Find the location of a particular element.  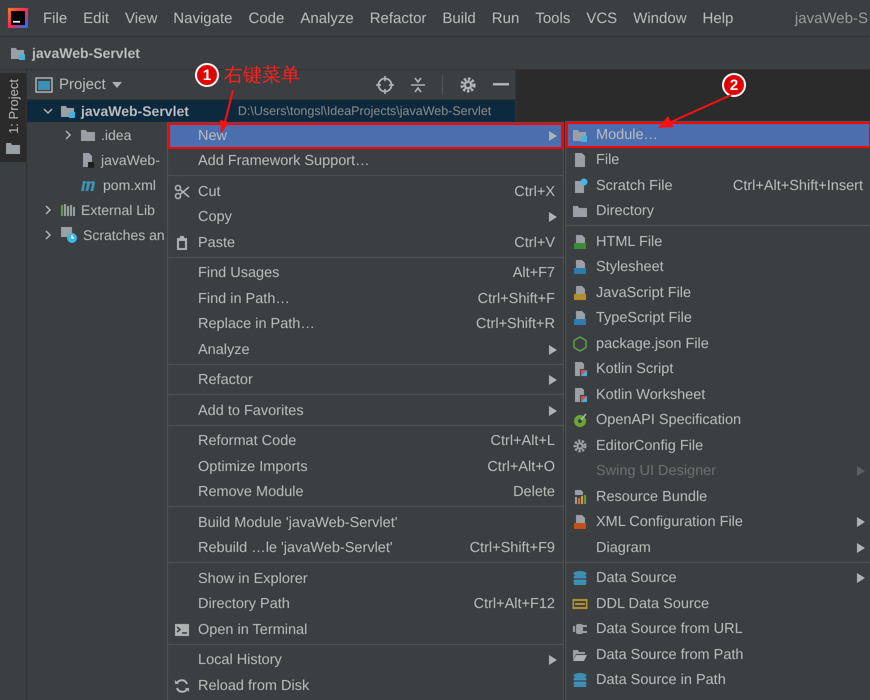

tree-item-label: .idea is located at coordinates (116, 134).